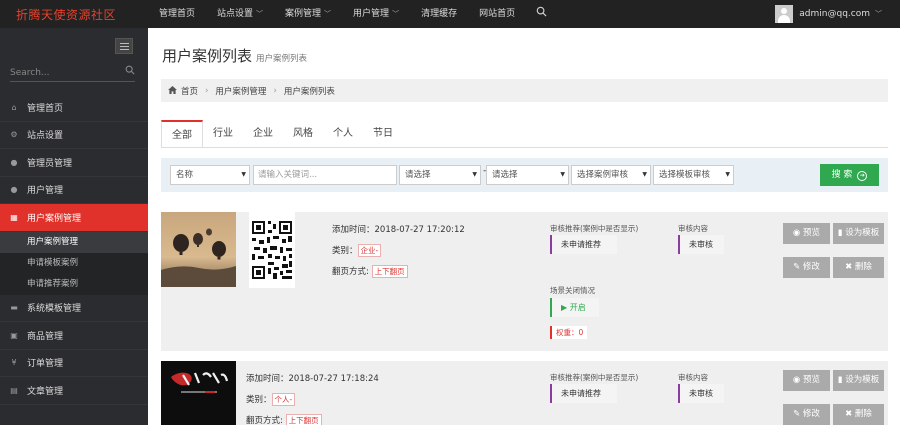  I want to click on tab-all: 全部, so click(182, 133).